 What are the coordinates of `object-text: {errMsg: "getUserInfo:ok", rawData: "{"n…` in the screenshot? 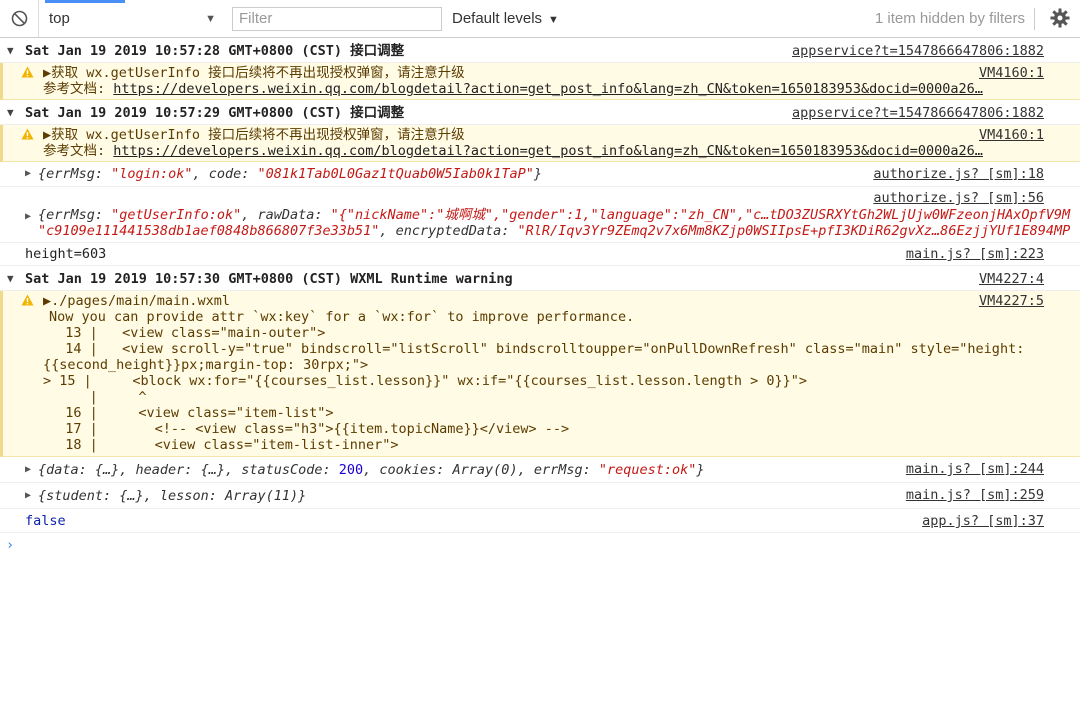 It's located at (554, 215).